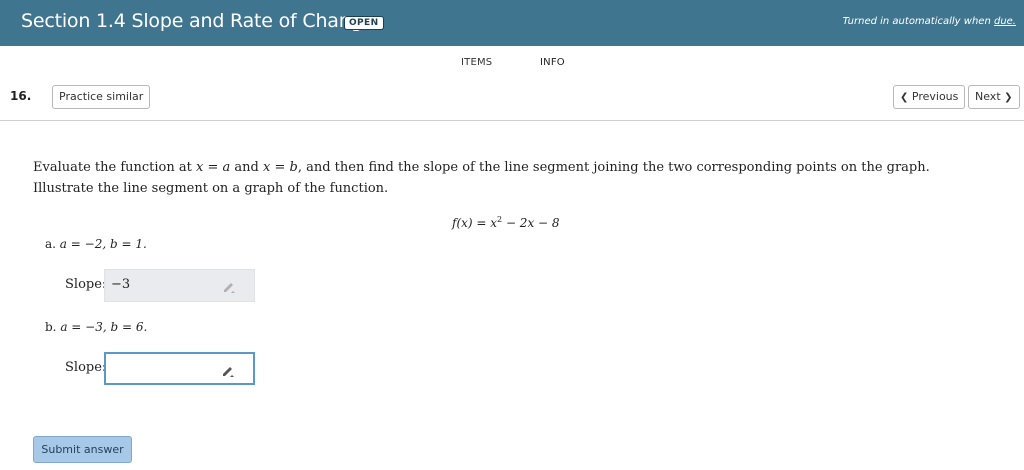 The image size is (1024, 470). Describe the element at coordinates (197, 21) in the screenshot. I see `assignment-title: Section 1.4 Slope and Rate of Change` at that location.